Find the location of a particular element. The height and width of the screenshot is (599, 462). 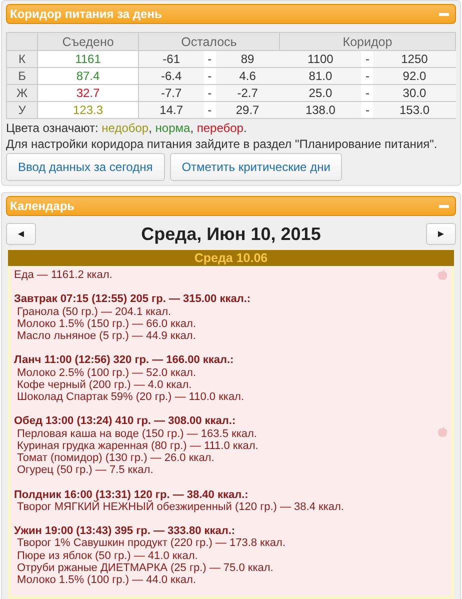

food-item: Шоколад Спартак 59% (20 гр.) — 110.0 ккал. is located at coordinates (130, 397).